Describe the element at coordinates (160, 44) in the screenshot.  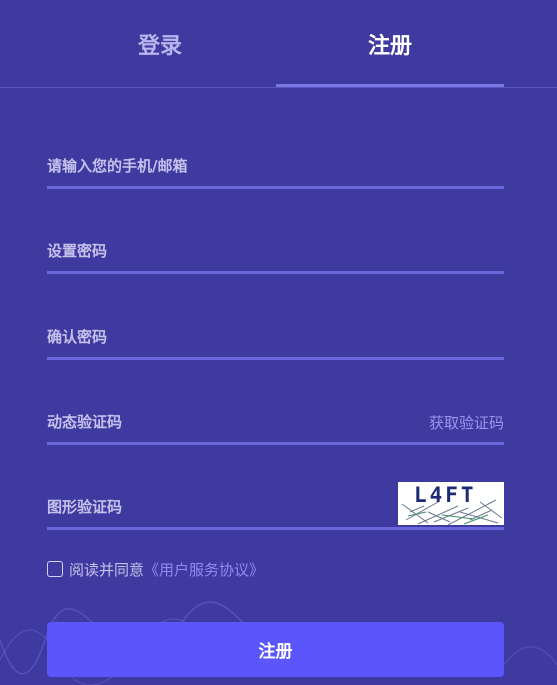
I see `tab-login: 登录` at that location.